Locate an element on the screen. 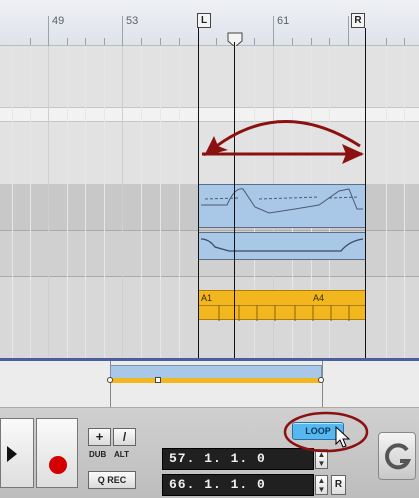 This screenshot has width=419, height=498. click-icon is located at coordinates (398, 456).